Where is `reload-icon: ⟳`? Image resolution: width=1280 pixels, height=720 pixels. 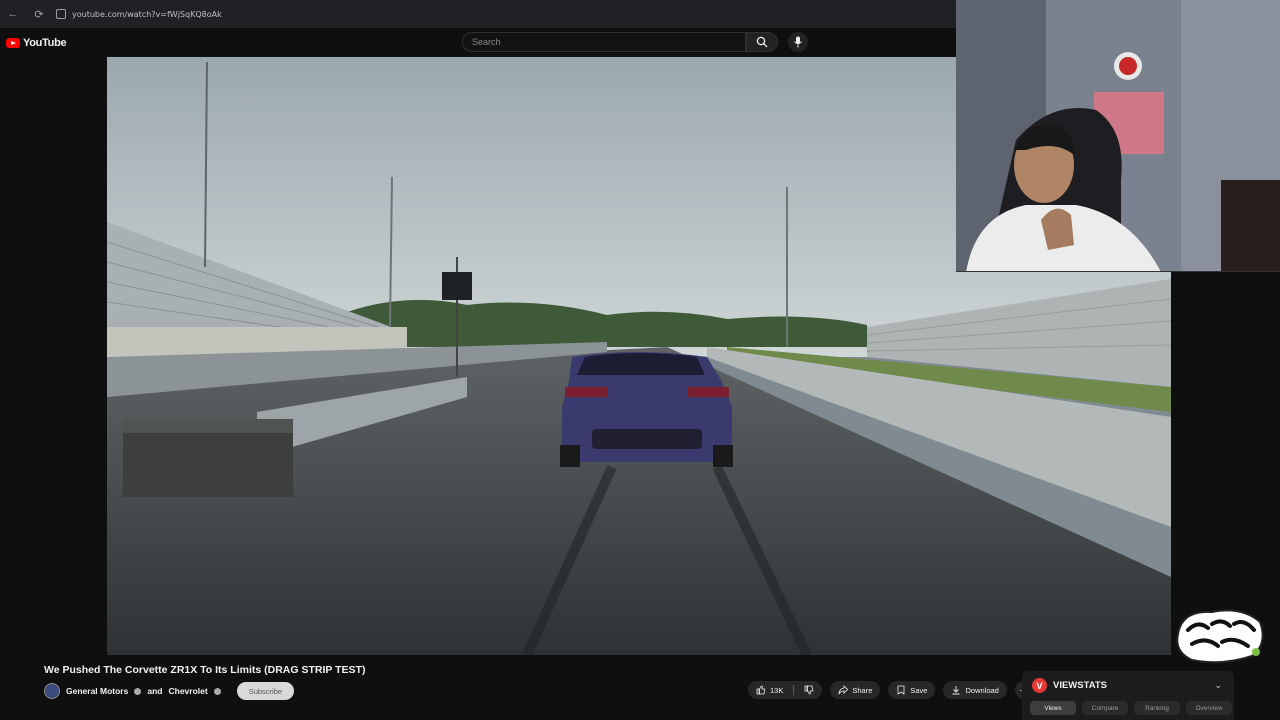
reload-icon: ⟳ is located at coordinates (39, 14).